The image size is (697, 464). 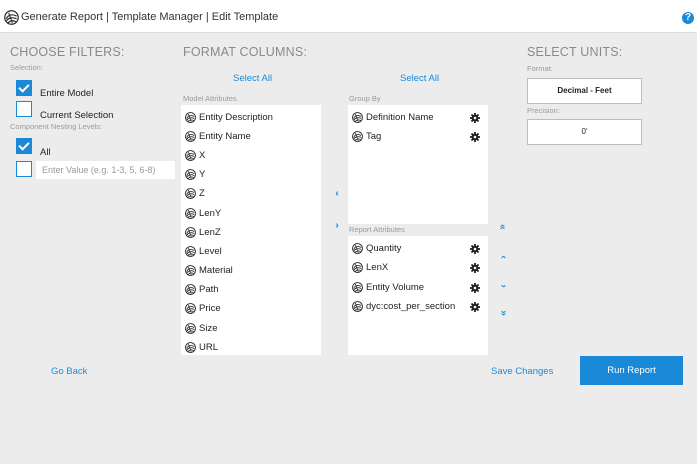 What do you see at coordinates (503, 257) in the screenshot?
I see `move-up-icon: ‹` at bounding box center [503, 257].